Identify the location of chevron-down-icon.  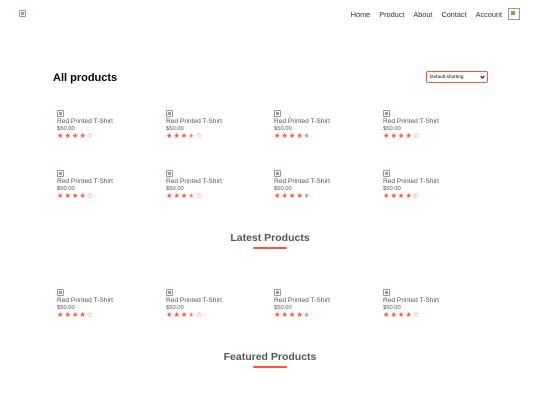
(482, 76).